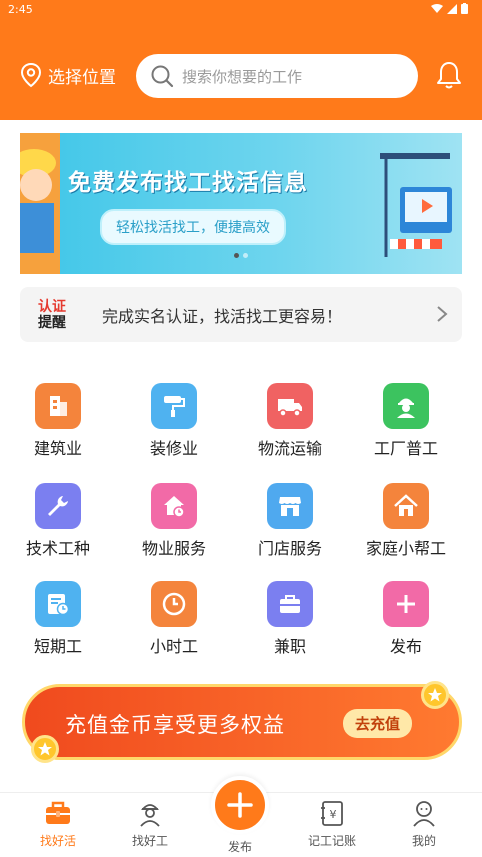 This screenshot has width=482, height=857. I want to click on notice-badge: 认证 提醒, so click(58, 315).